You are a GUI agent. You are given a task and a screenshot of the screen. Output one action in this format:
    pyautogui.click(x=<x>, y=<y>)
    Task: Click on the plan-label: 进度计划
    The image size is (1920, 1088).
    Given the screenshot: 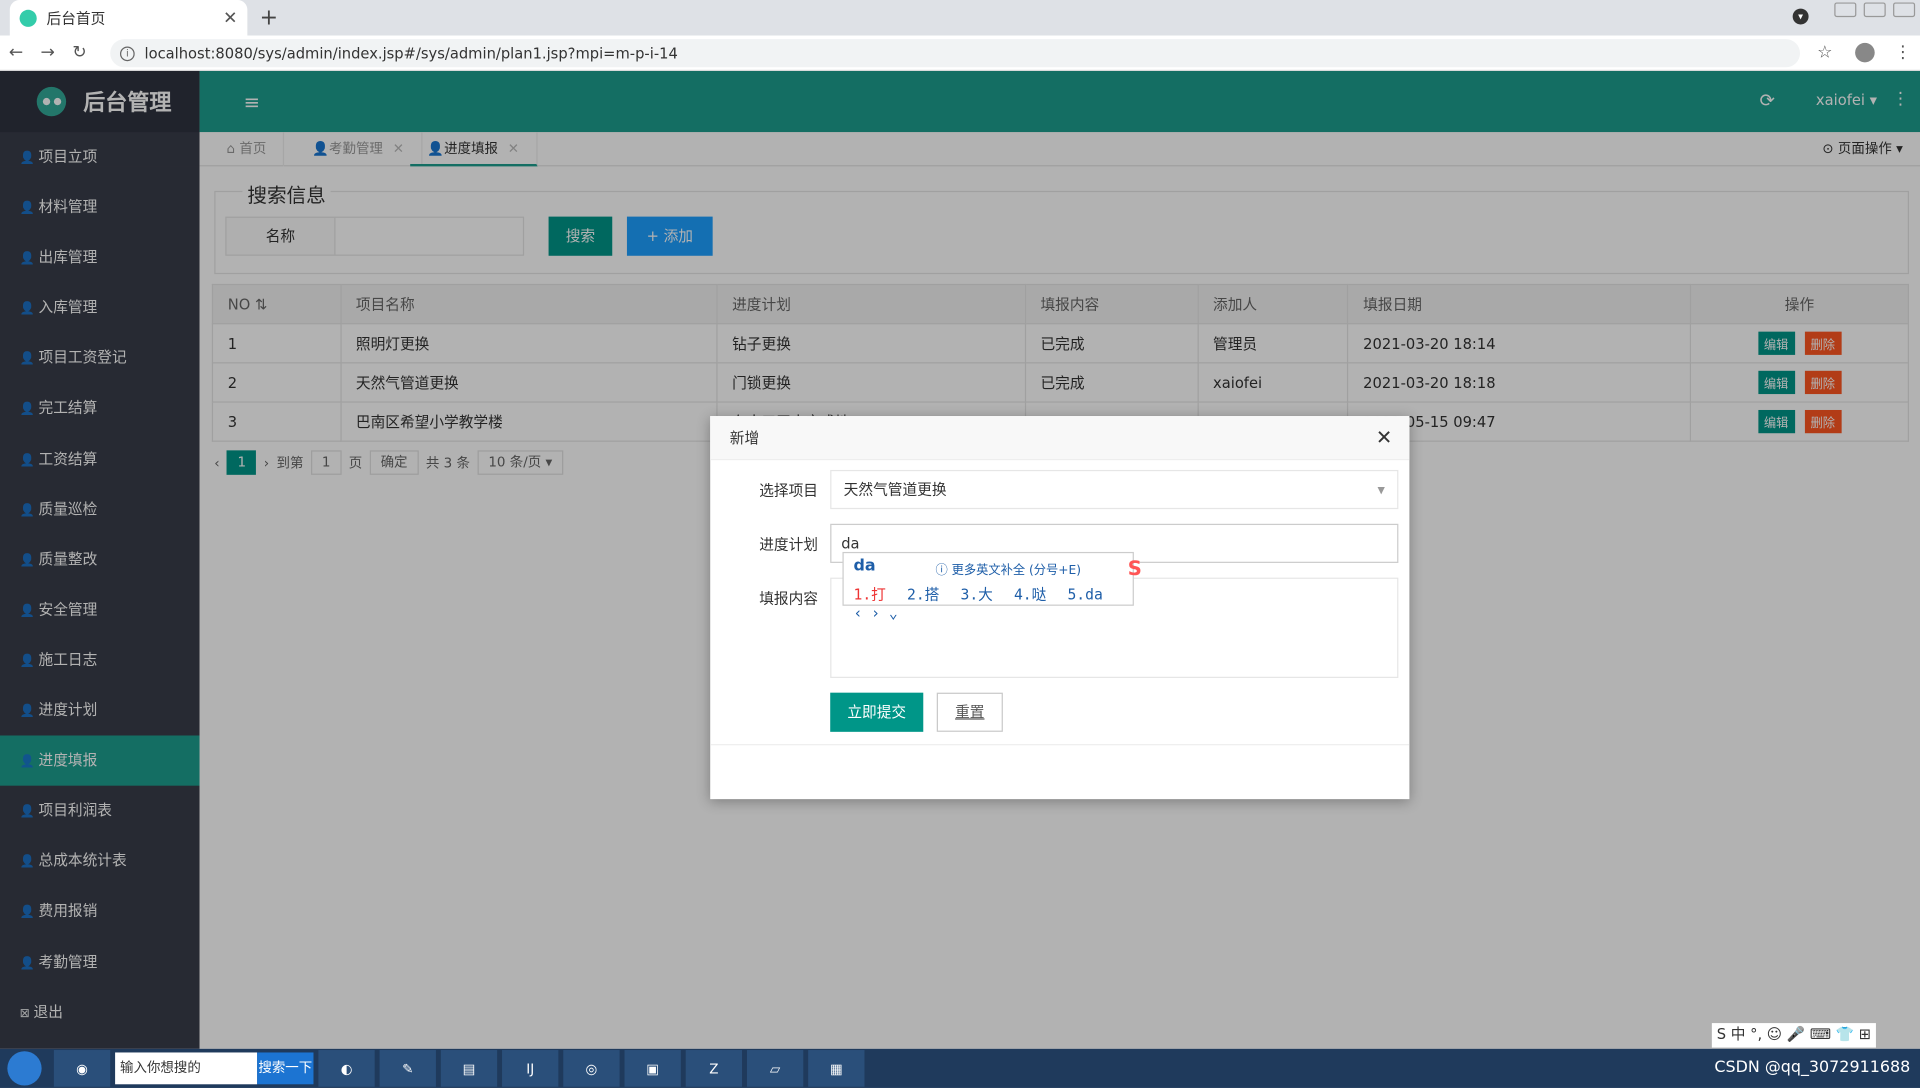 What is the action you would take?
    pyautogui.click(x=788, y=545)
    